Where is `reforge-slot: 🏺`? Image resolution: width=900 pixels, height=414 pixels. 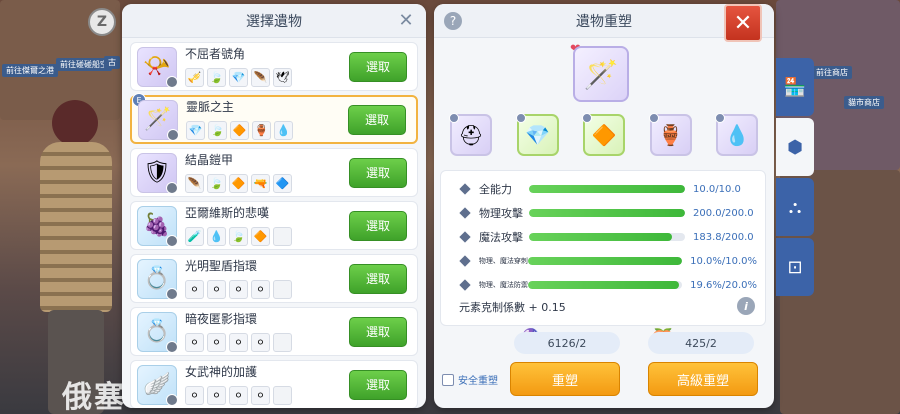
reforge-slot: 🏺 is located at coordinates (670, 134).